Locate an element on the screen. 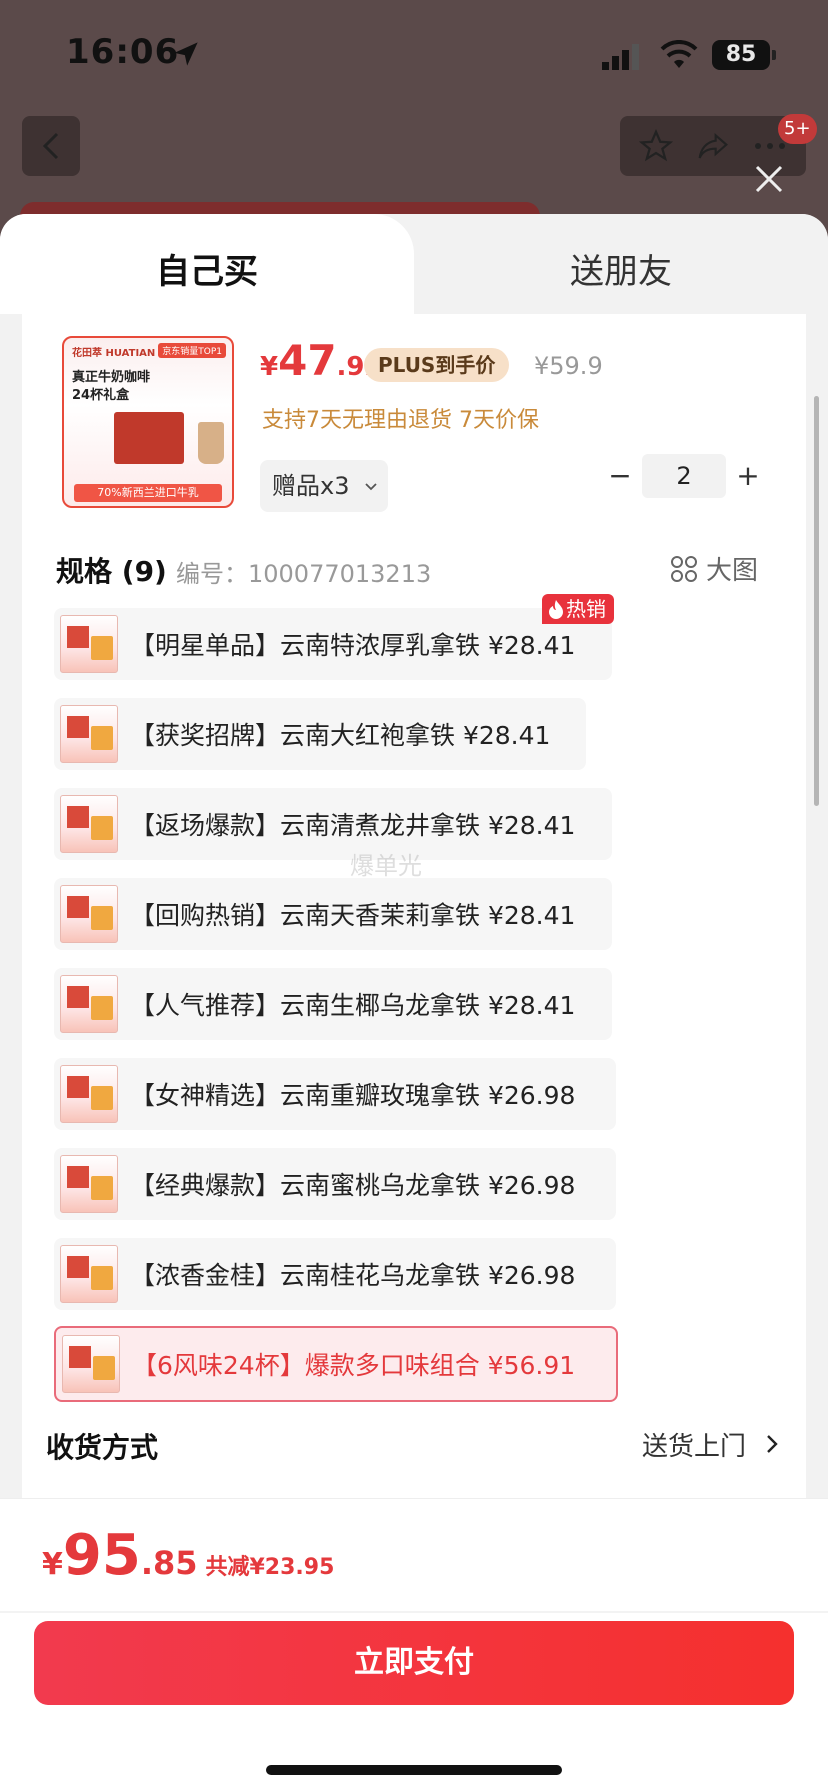 This screenshot has width=828, height=1792. location-arrow-icon is located at coordinates (186, 54).